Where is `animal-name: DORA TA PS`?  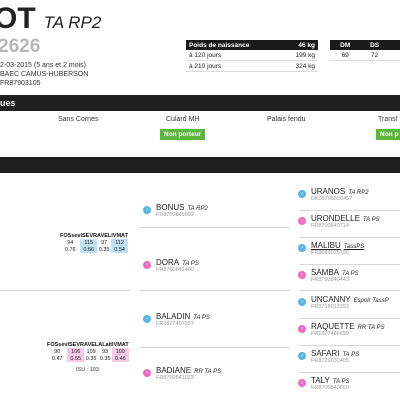 animal-name: DORA TA PS is located at coordinates (177, 262).